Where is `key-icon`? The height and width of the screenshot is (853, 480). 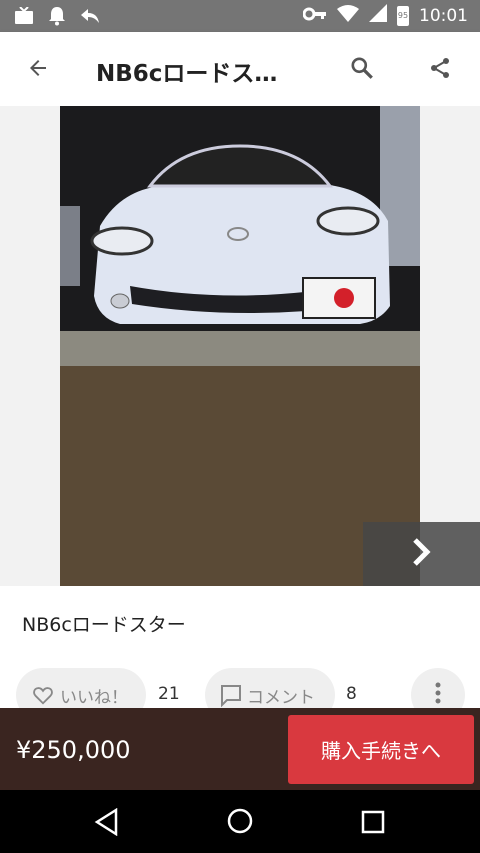 key-icon is located at coordinates (314, 16).